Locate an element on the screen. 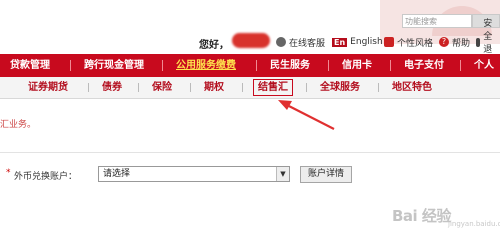  arrow-head is located at coordinates (285, 105).